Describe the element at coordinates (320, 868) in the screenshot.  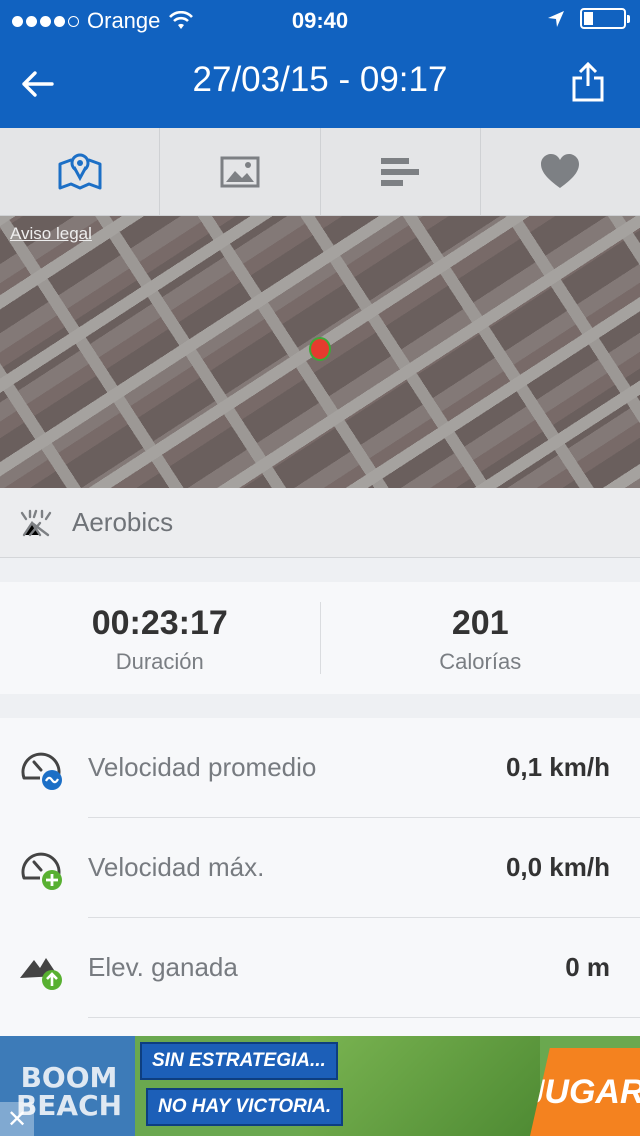
I see `list-item-max-speed: Velocidad máx. 0,0 km/h` at that location.